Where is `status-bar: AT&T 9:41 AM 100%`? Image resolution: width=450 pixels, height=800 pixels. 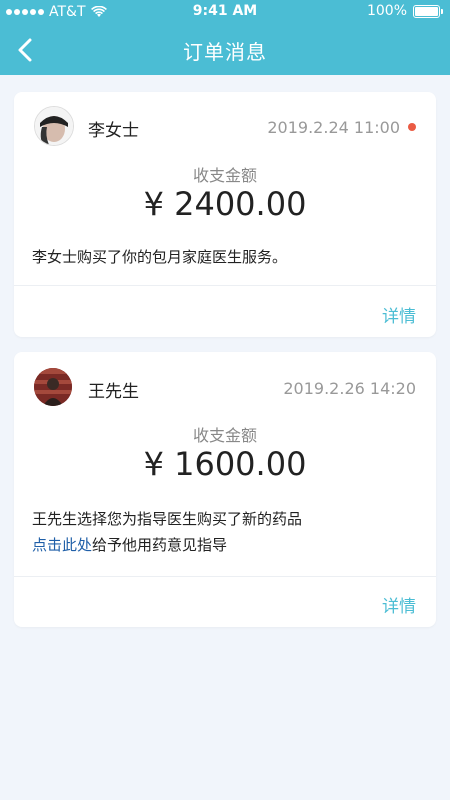
status-bar: AT&T 9:41 AM 100% is located at coordinates (225, 12).